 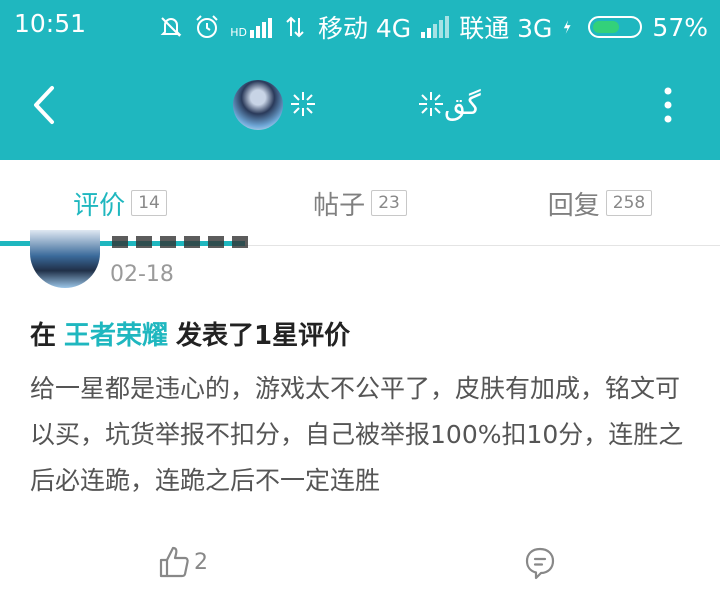 What do you see at coordinates (462, 104) in the screenshot?
I see `page-title: گق` at bounding box center [462, 104].